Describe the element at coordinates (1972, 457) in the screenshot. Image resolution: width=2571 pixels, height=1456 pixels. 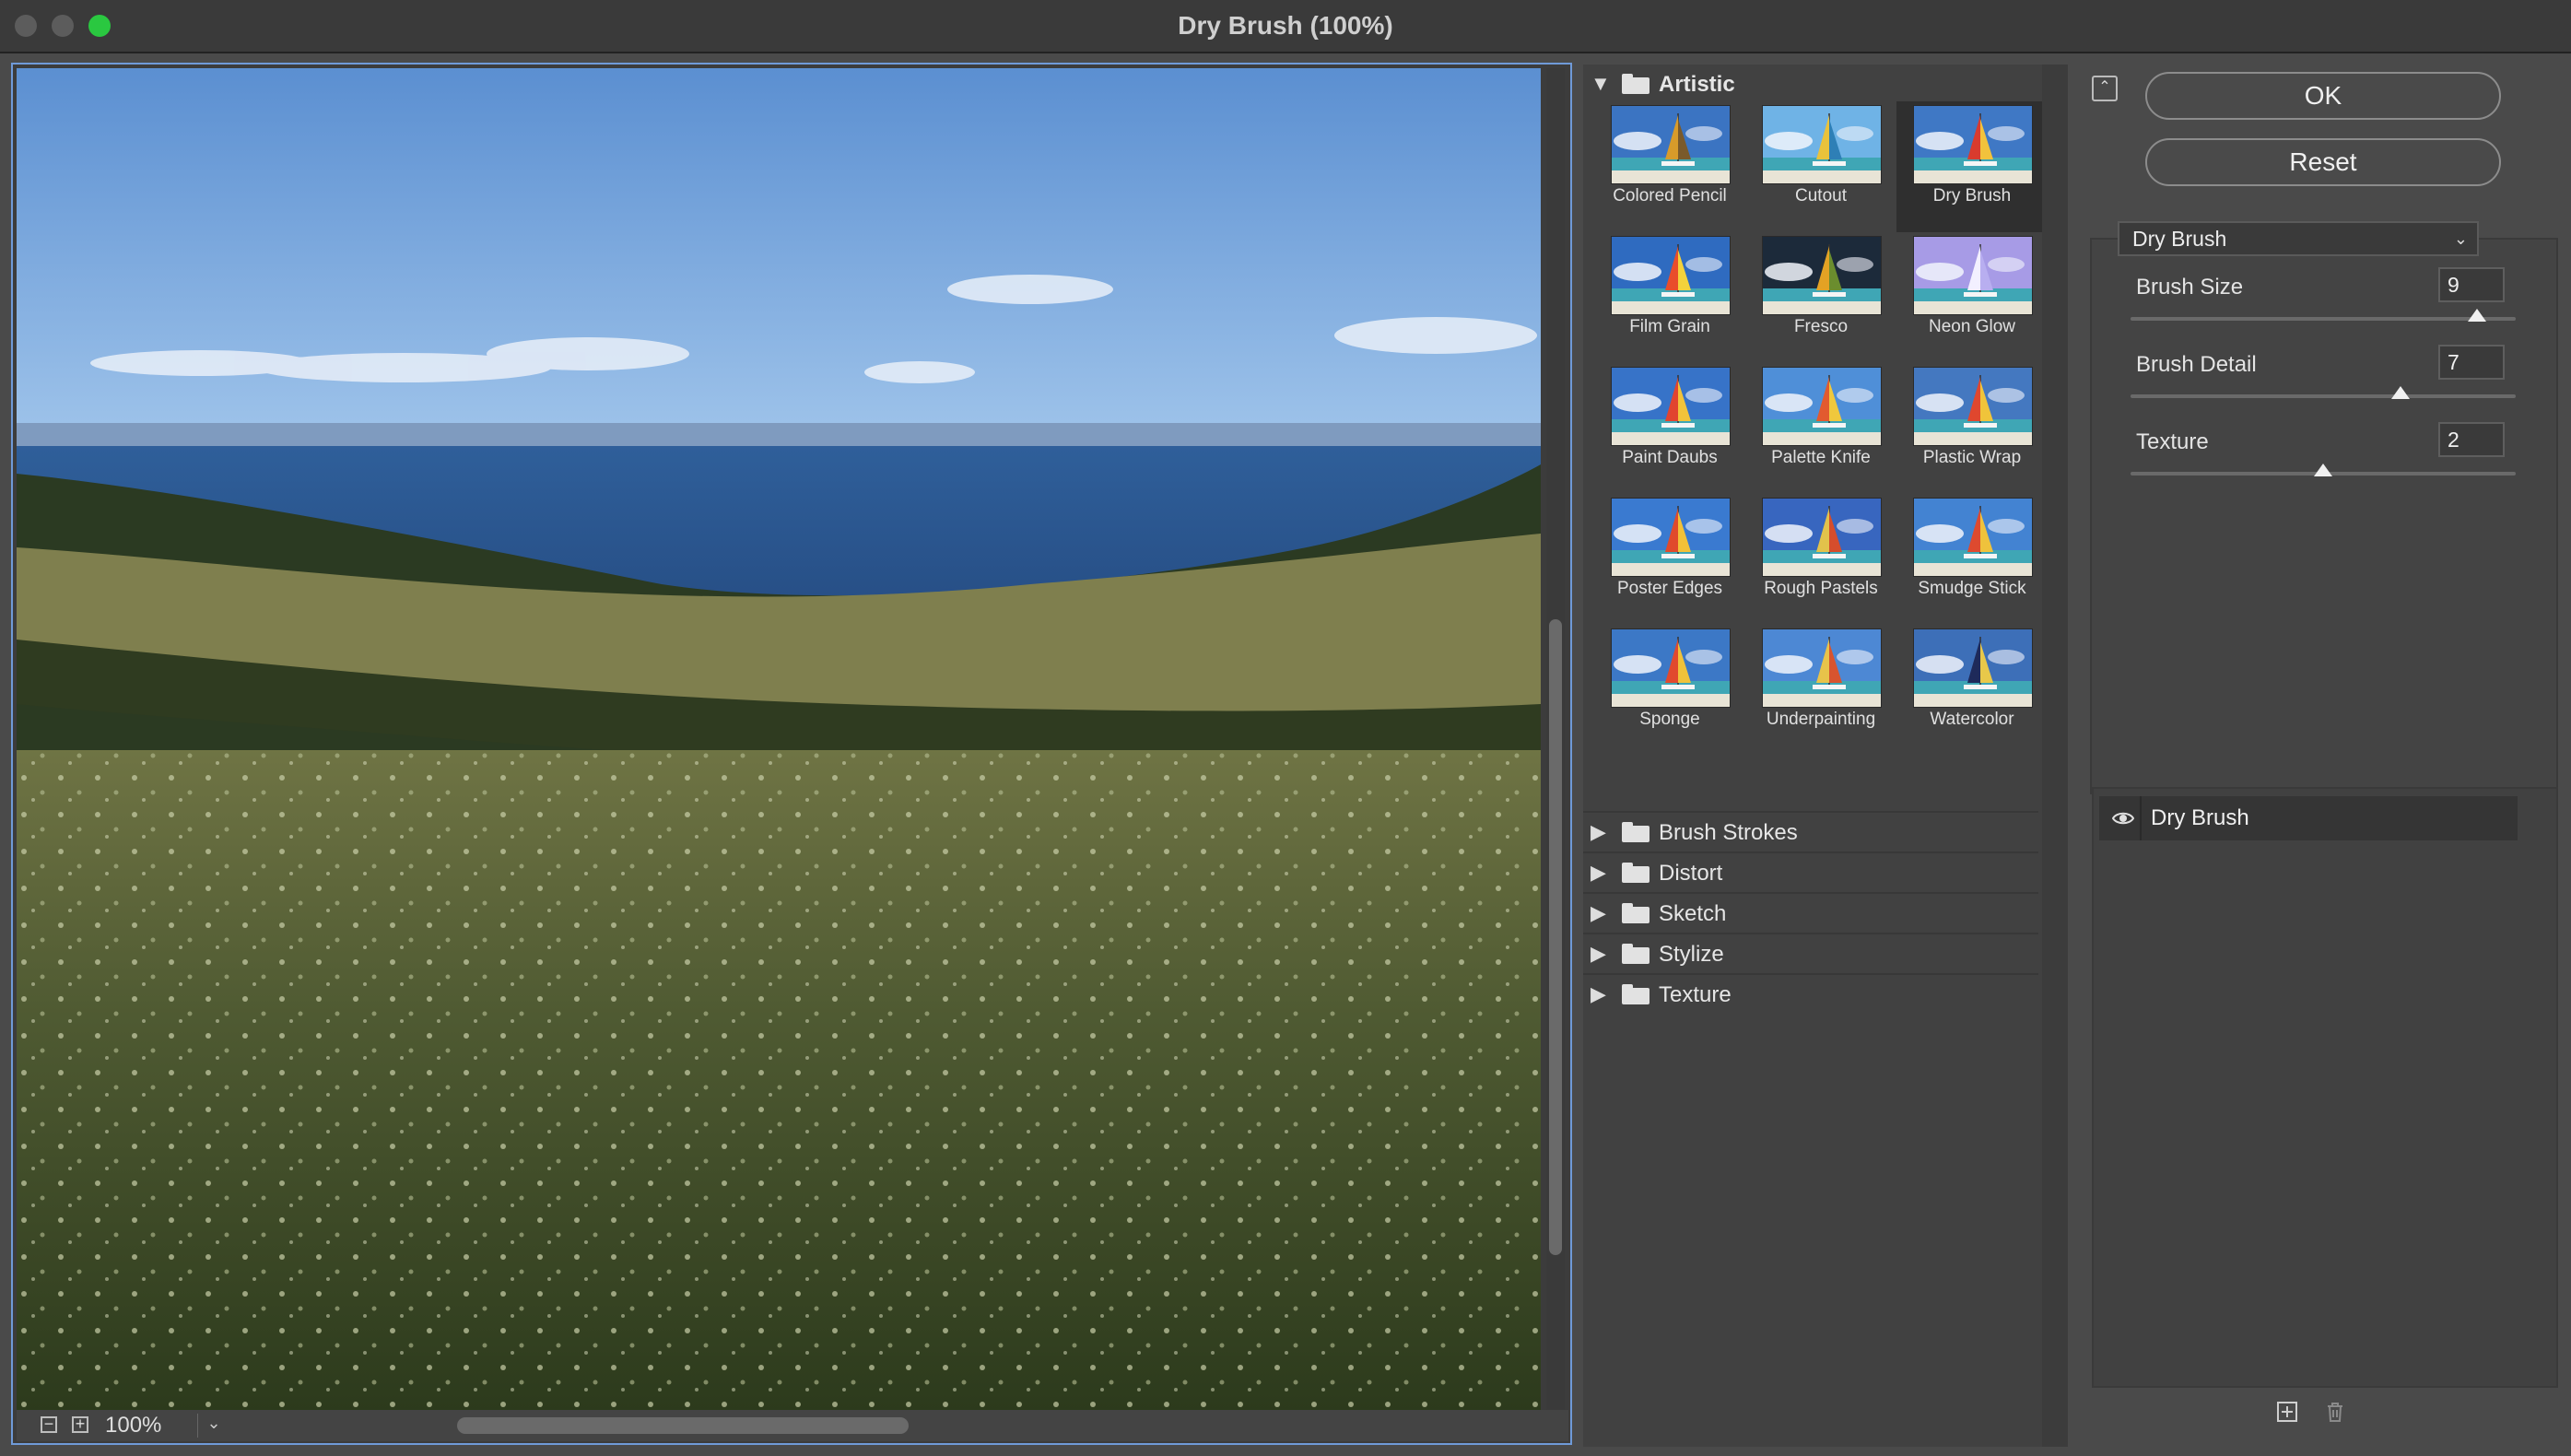
I see `filter-thumb-label: Plastic Wrap` at that location.